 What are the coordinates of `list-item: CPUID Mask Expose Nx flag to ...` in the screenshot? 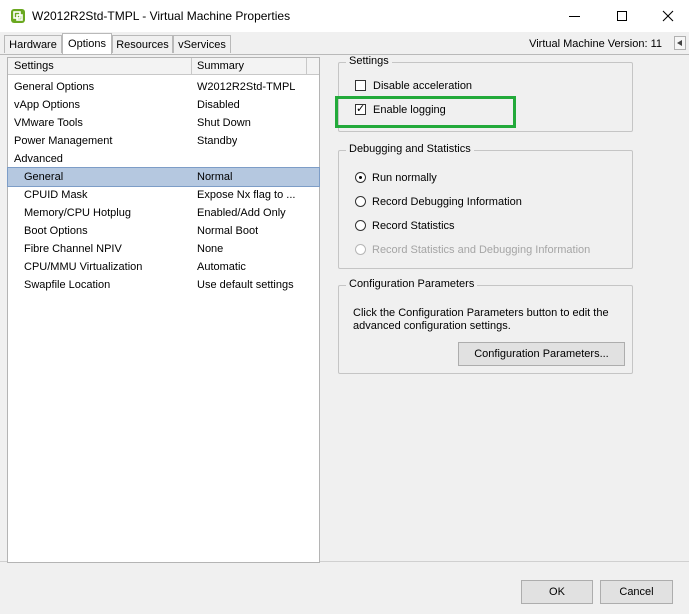 It's located at (163, 195).